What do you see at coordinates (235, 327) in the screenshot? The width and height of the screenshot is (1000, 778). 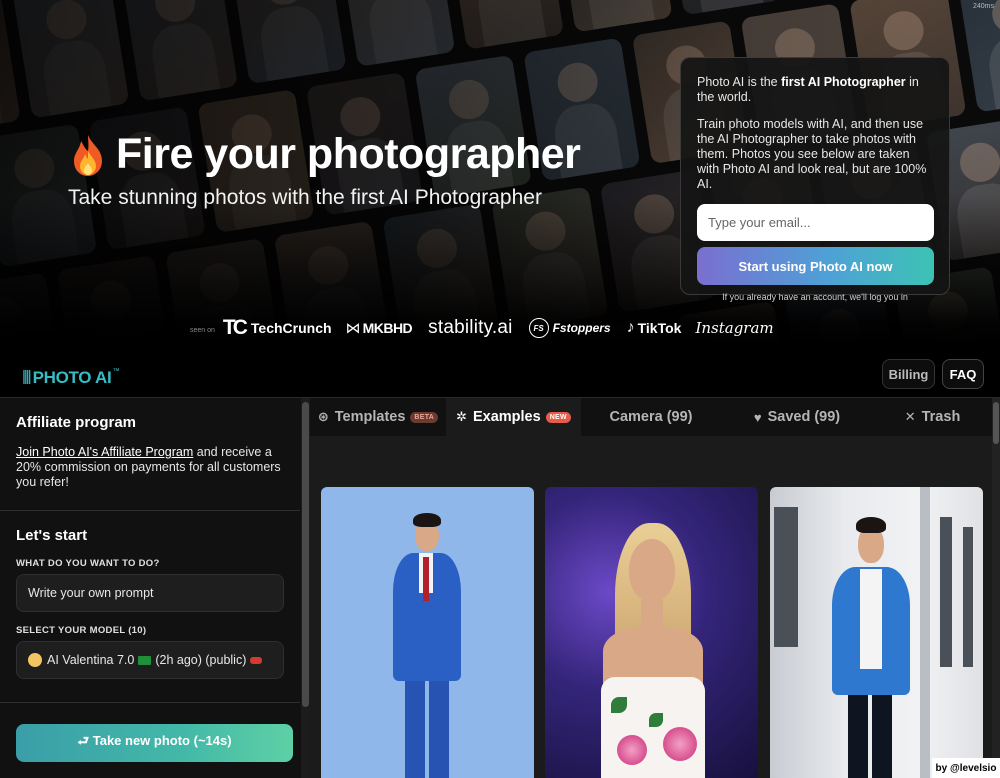 I see `techcrunch-mark-icon: TC` at bounding box center [235, 327].